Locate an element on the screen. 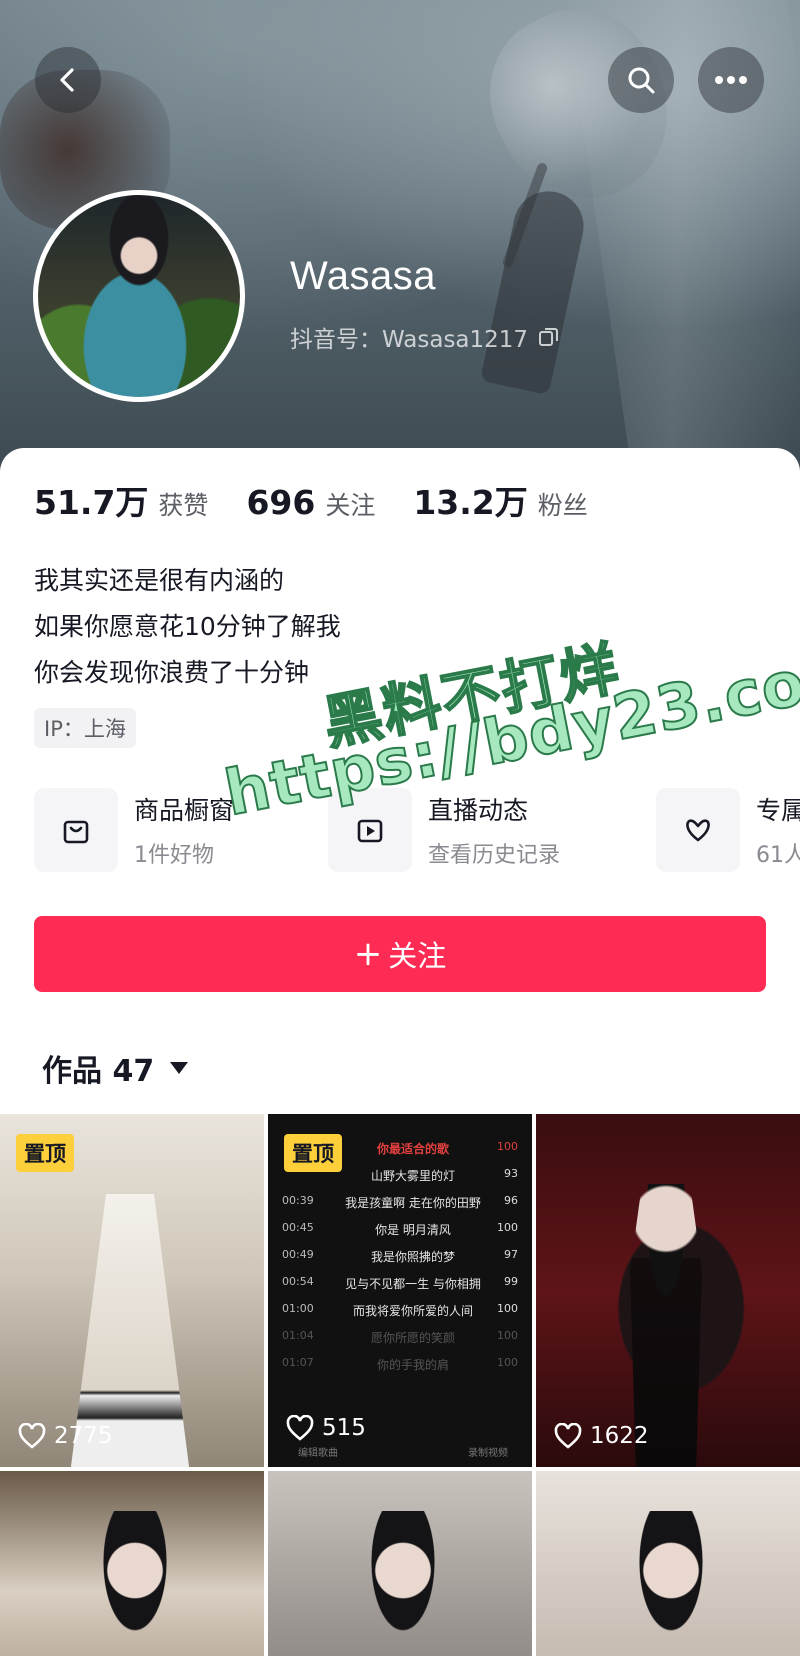 This screenshot has height=1656, width=800. lyric-time: 01:04 is located at coordinates (298, 1335).